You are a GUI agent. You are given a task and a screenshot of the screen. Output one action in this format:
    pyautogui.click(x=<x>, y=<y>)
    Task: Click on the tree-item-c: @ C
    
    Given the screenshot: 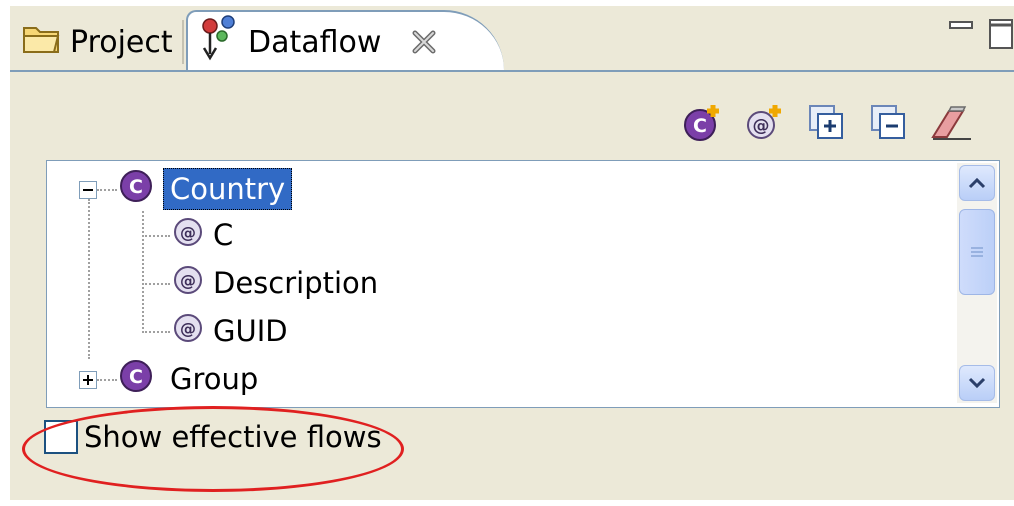 What is the action you would take?
    pyautogui.click(x=203, y=235)
    